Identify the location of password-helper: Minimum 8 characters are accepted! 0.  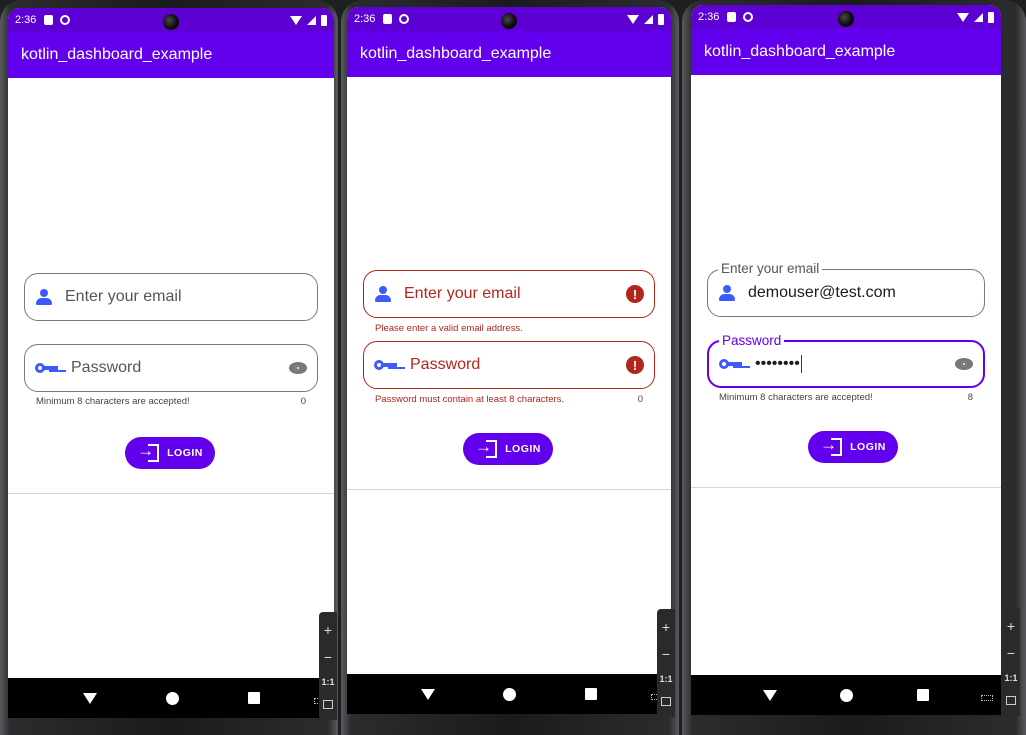
(171, 401).